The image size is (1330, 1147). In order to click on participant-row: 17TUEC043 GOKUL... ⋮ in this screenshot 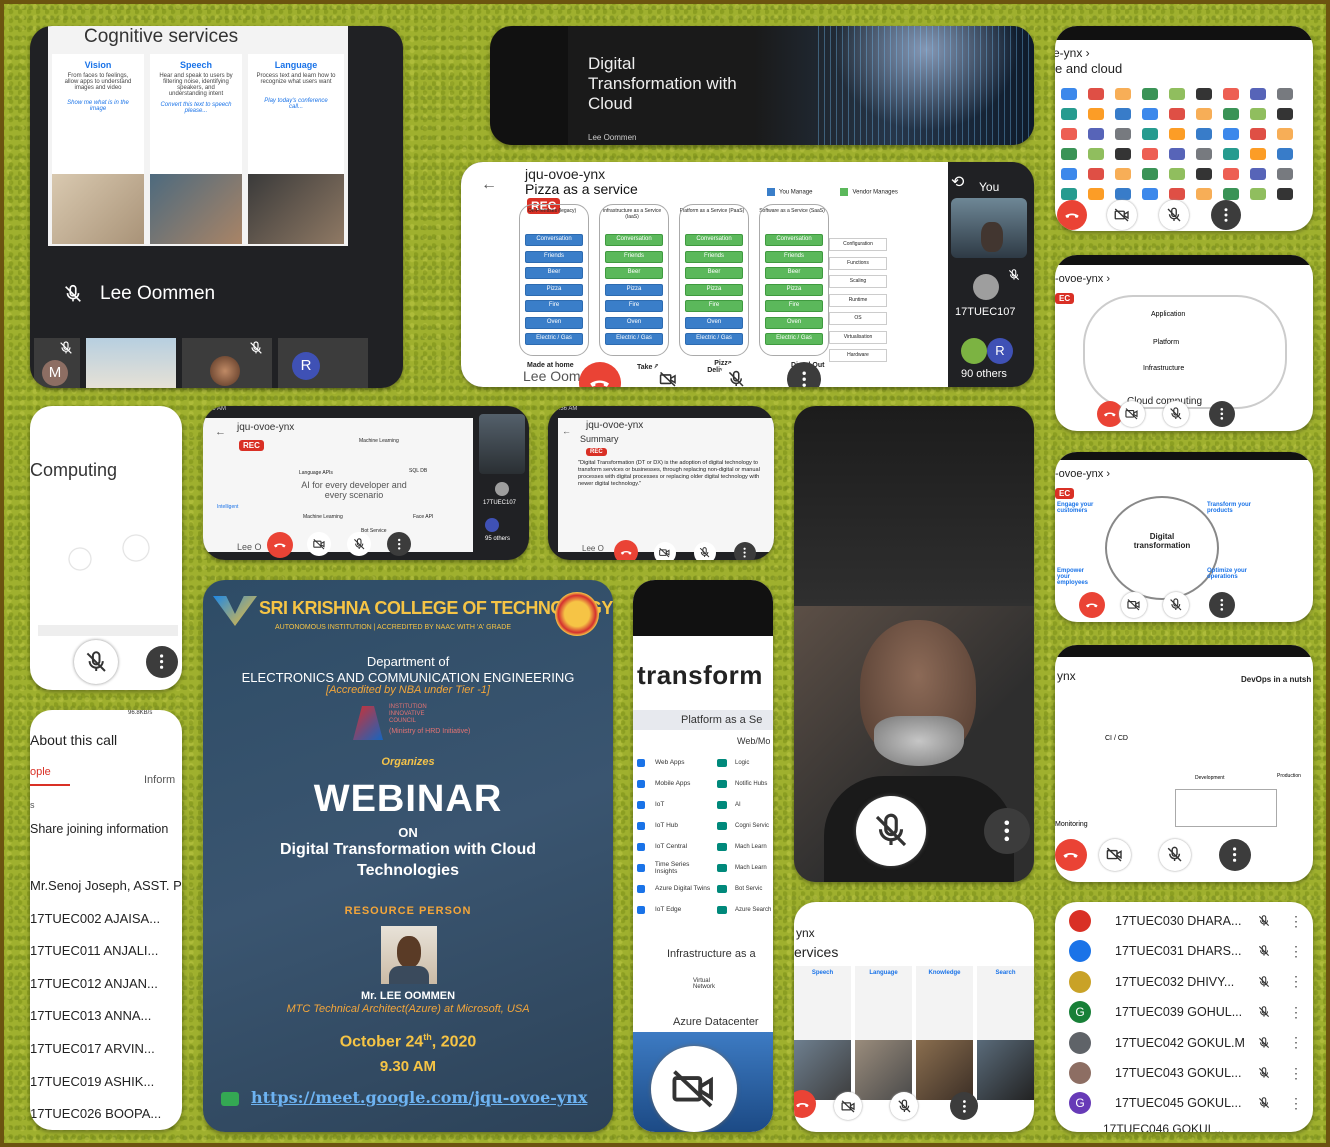, I will do `click(1186, 1073)`.